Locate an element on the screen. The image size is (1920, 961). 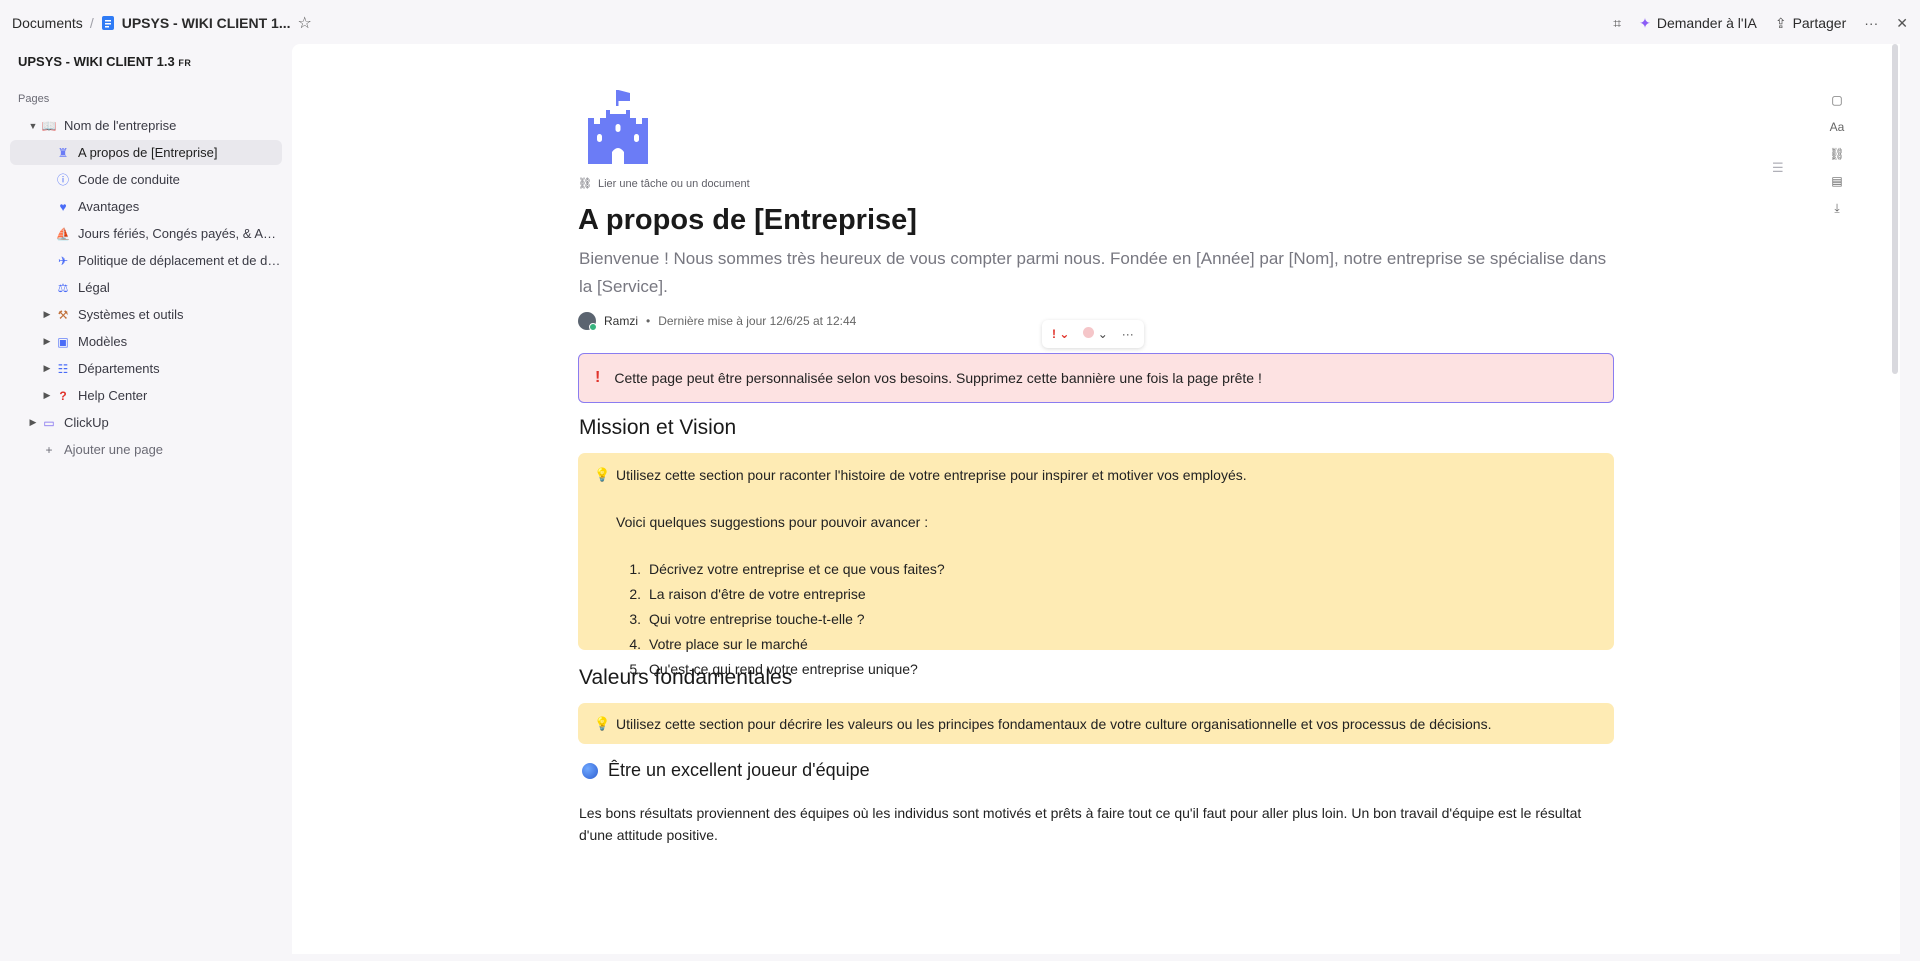
swimmer-icon: ⛵ is located at coordinates (63, 233).